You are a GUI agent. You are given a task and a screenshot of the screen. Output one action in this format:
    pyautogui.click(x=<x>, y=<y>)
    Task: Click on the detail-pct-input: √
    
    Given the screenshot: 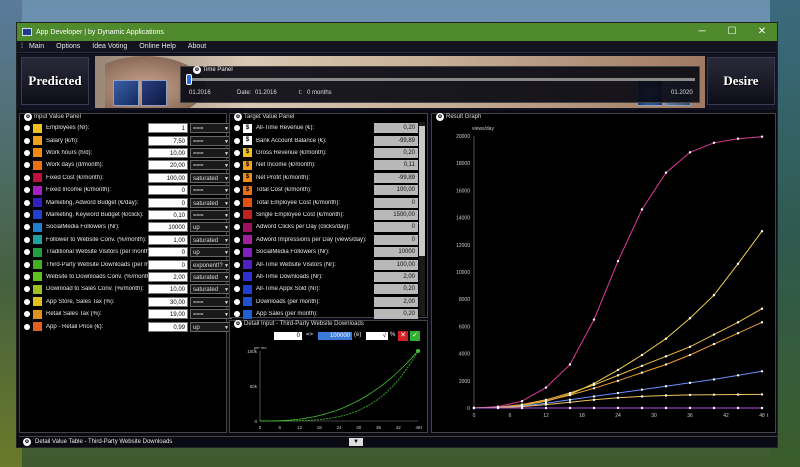 What is the action you would take?
    pyautogui.click(x=377, y=336)
    